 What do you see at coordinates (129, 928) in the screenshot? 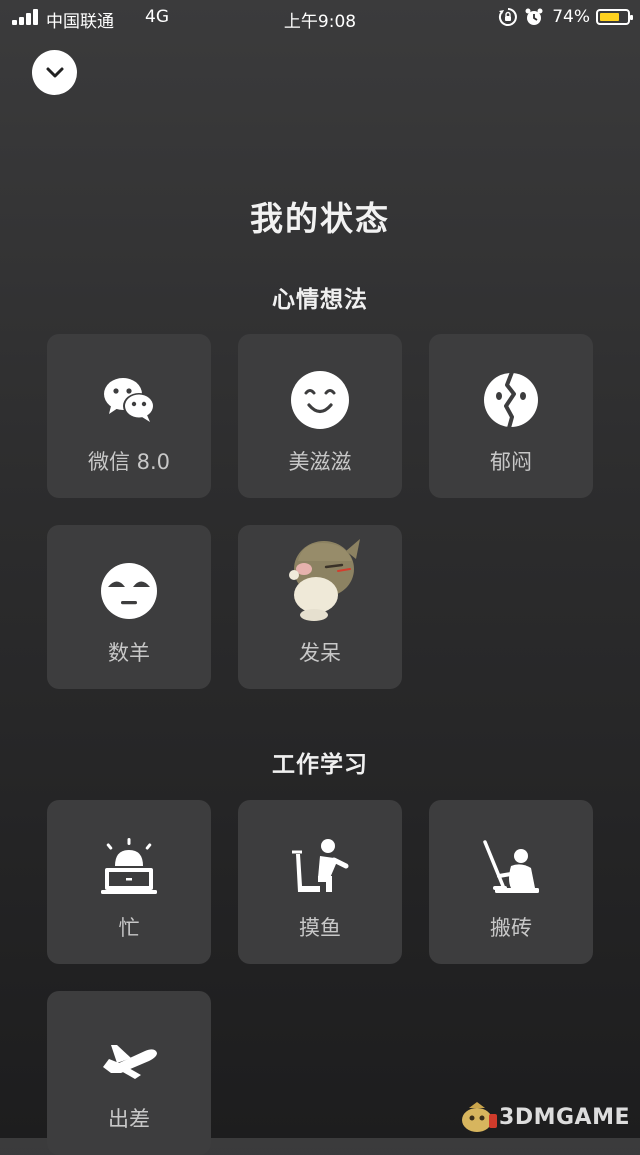
I see `status-card-label: 忙` at bounding box center [129, 928].